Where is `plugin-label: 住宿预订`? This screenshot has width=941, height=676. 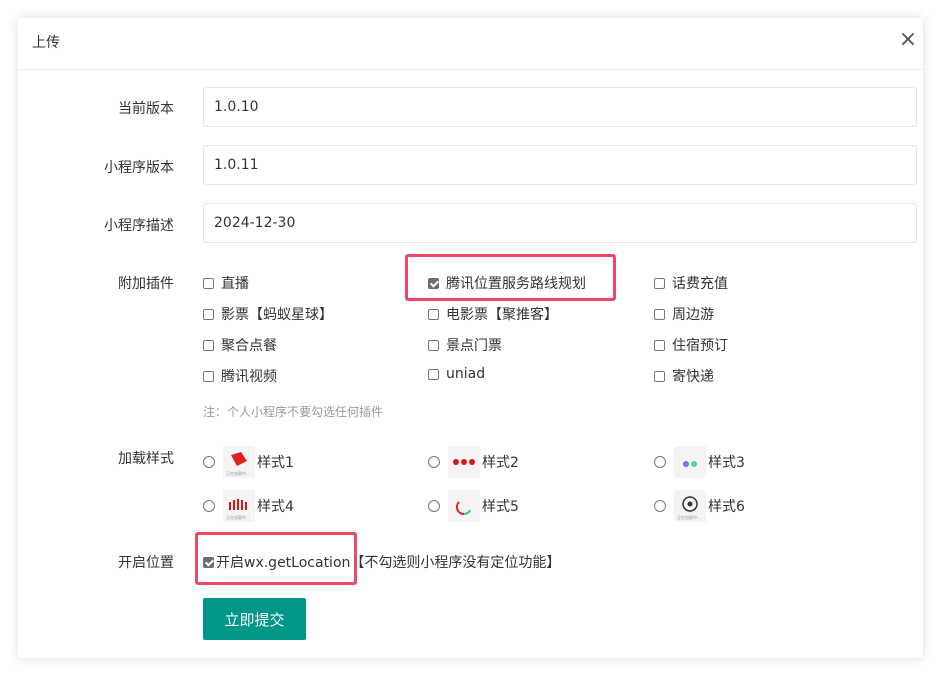
plugin-label: 住宿预订 is located at coordinates (700, 346).